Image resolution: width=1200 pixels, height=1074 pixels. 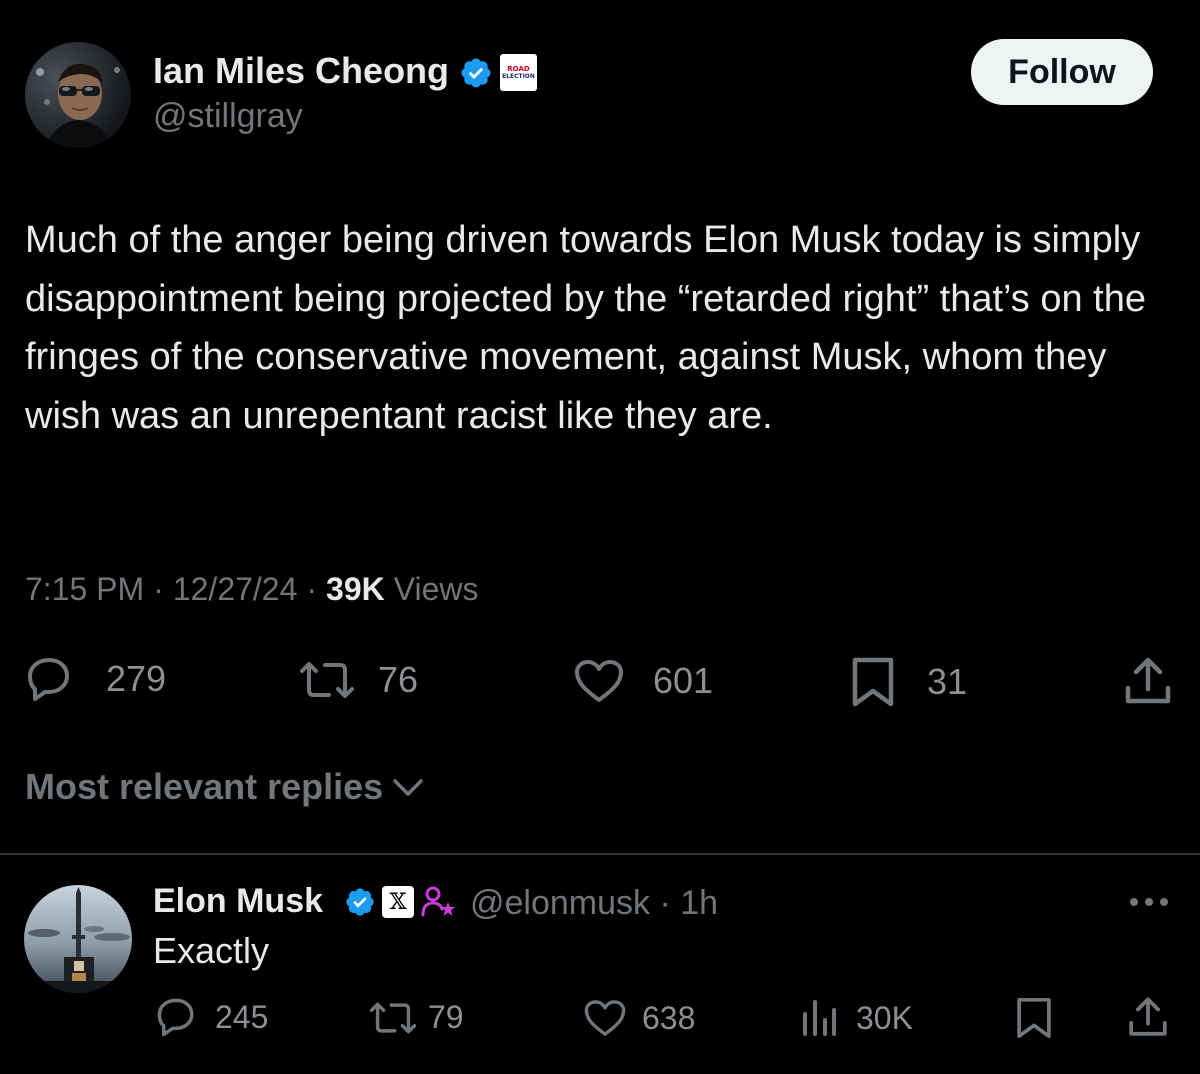 I want to click on reply-views-count: 30K, so click(x=884, y=1017).